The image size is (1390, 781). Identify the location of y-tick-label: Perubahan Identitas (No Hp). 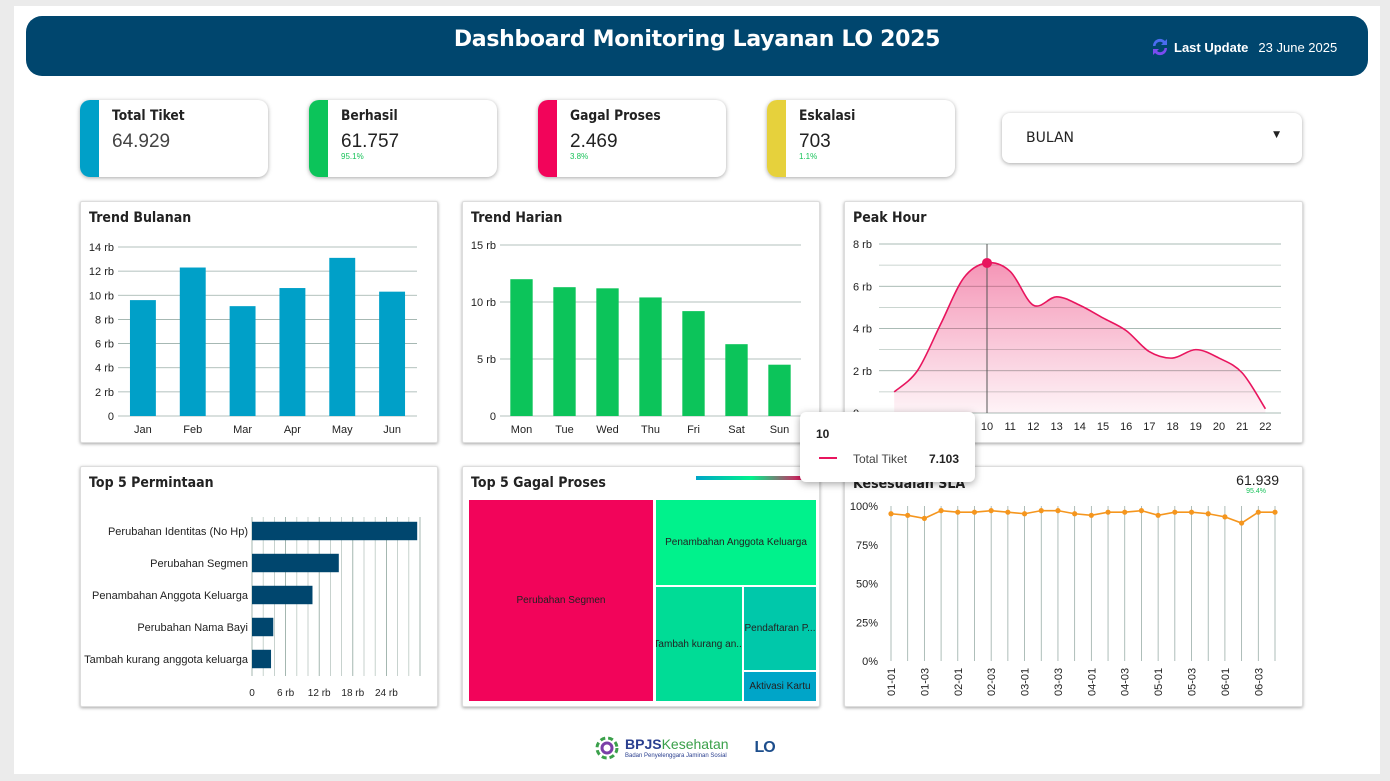
(178, 532).